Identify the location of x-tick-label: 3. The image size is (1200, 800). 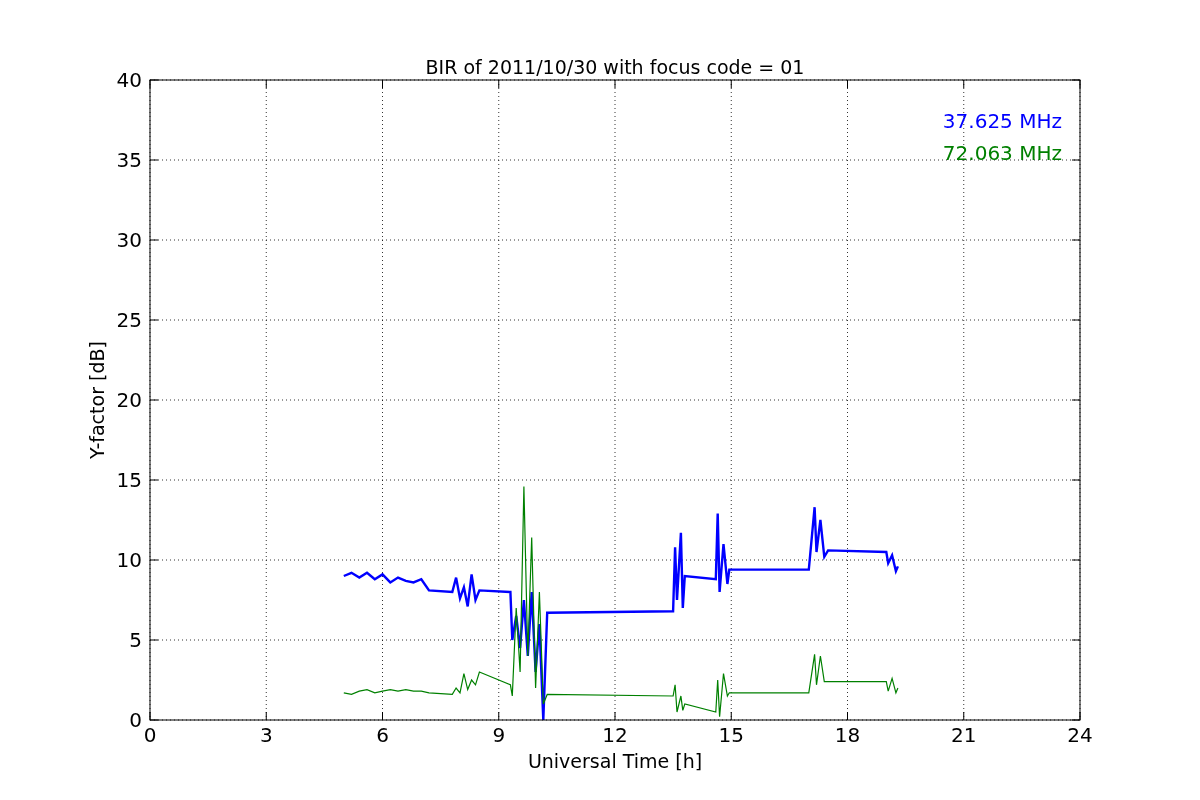
(266, 735).